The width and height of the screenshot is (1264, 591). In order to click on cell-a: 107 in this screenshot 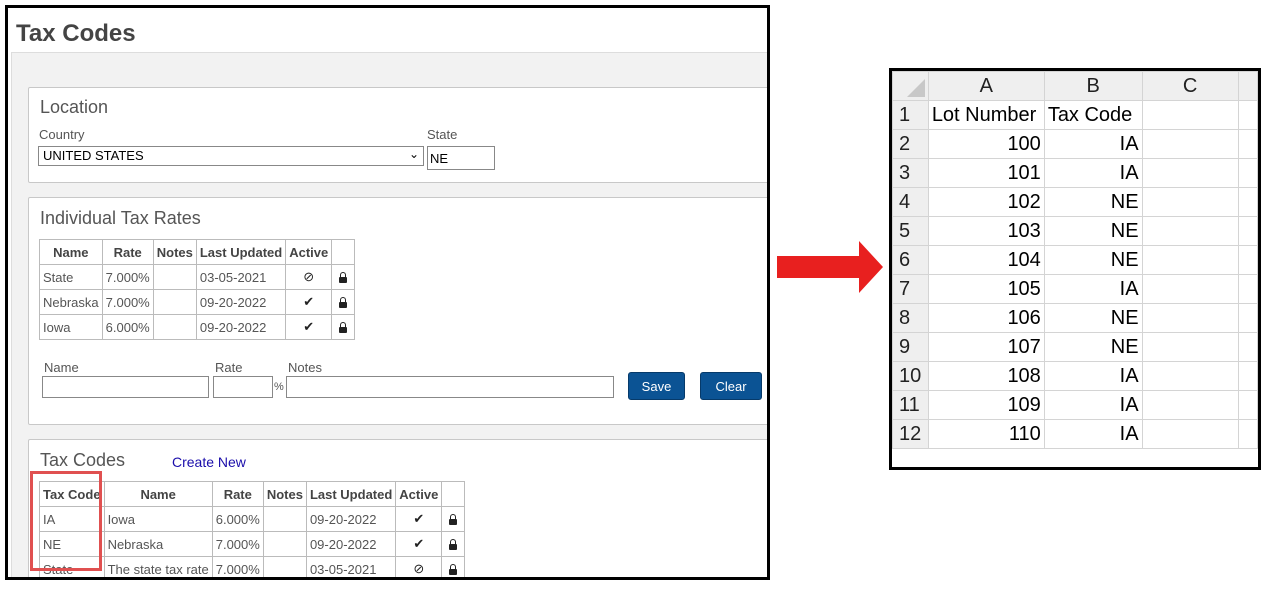, I will do `click(986, 347)`.